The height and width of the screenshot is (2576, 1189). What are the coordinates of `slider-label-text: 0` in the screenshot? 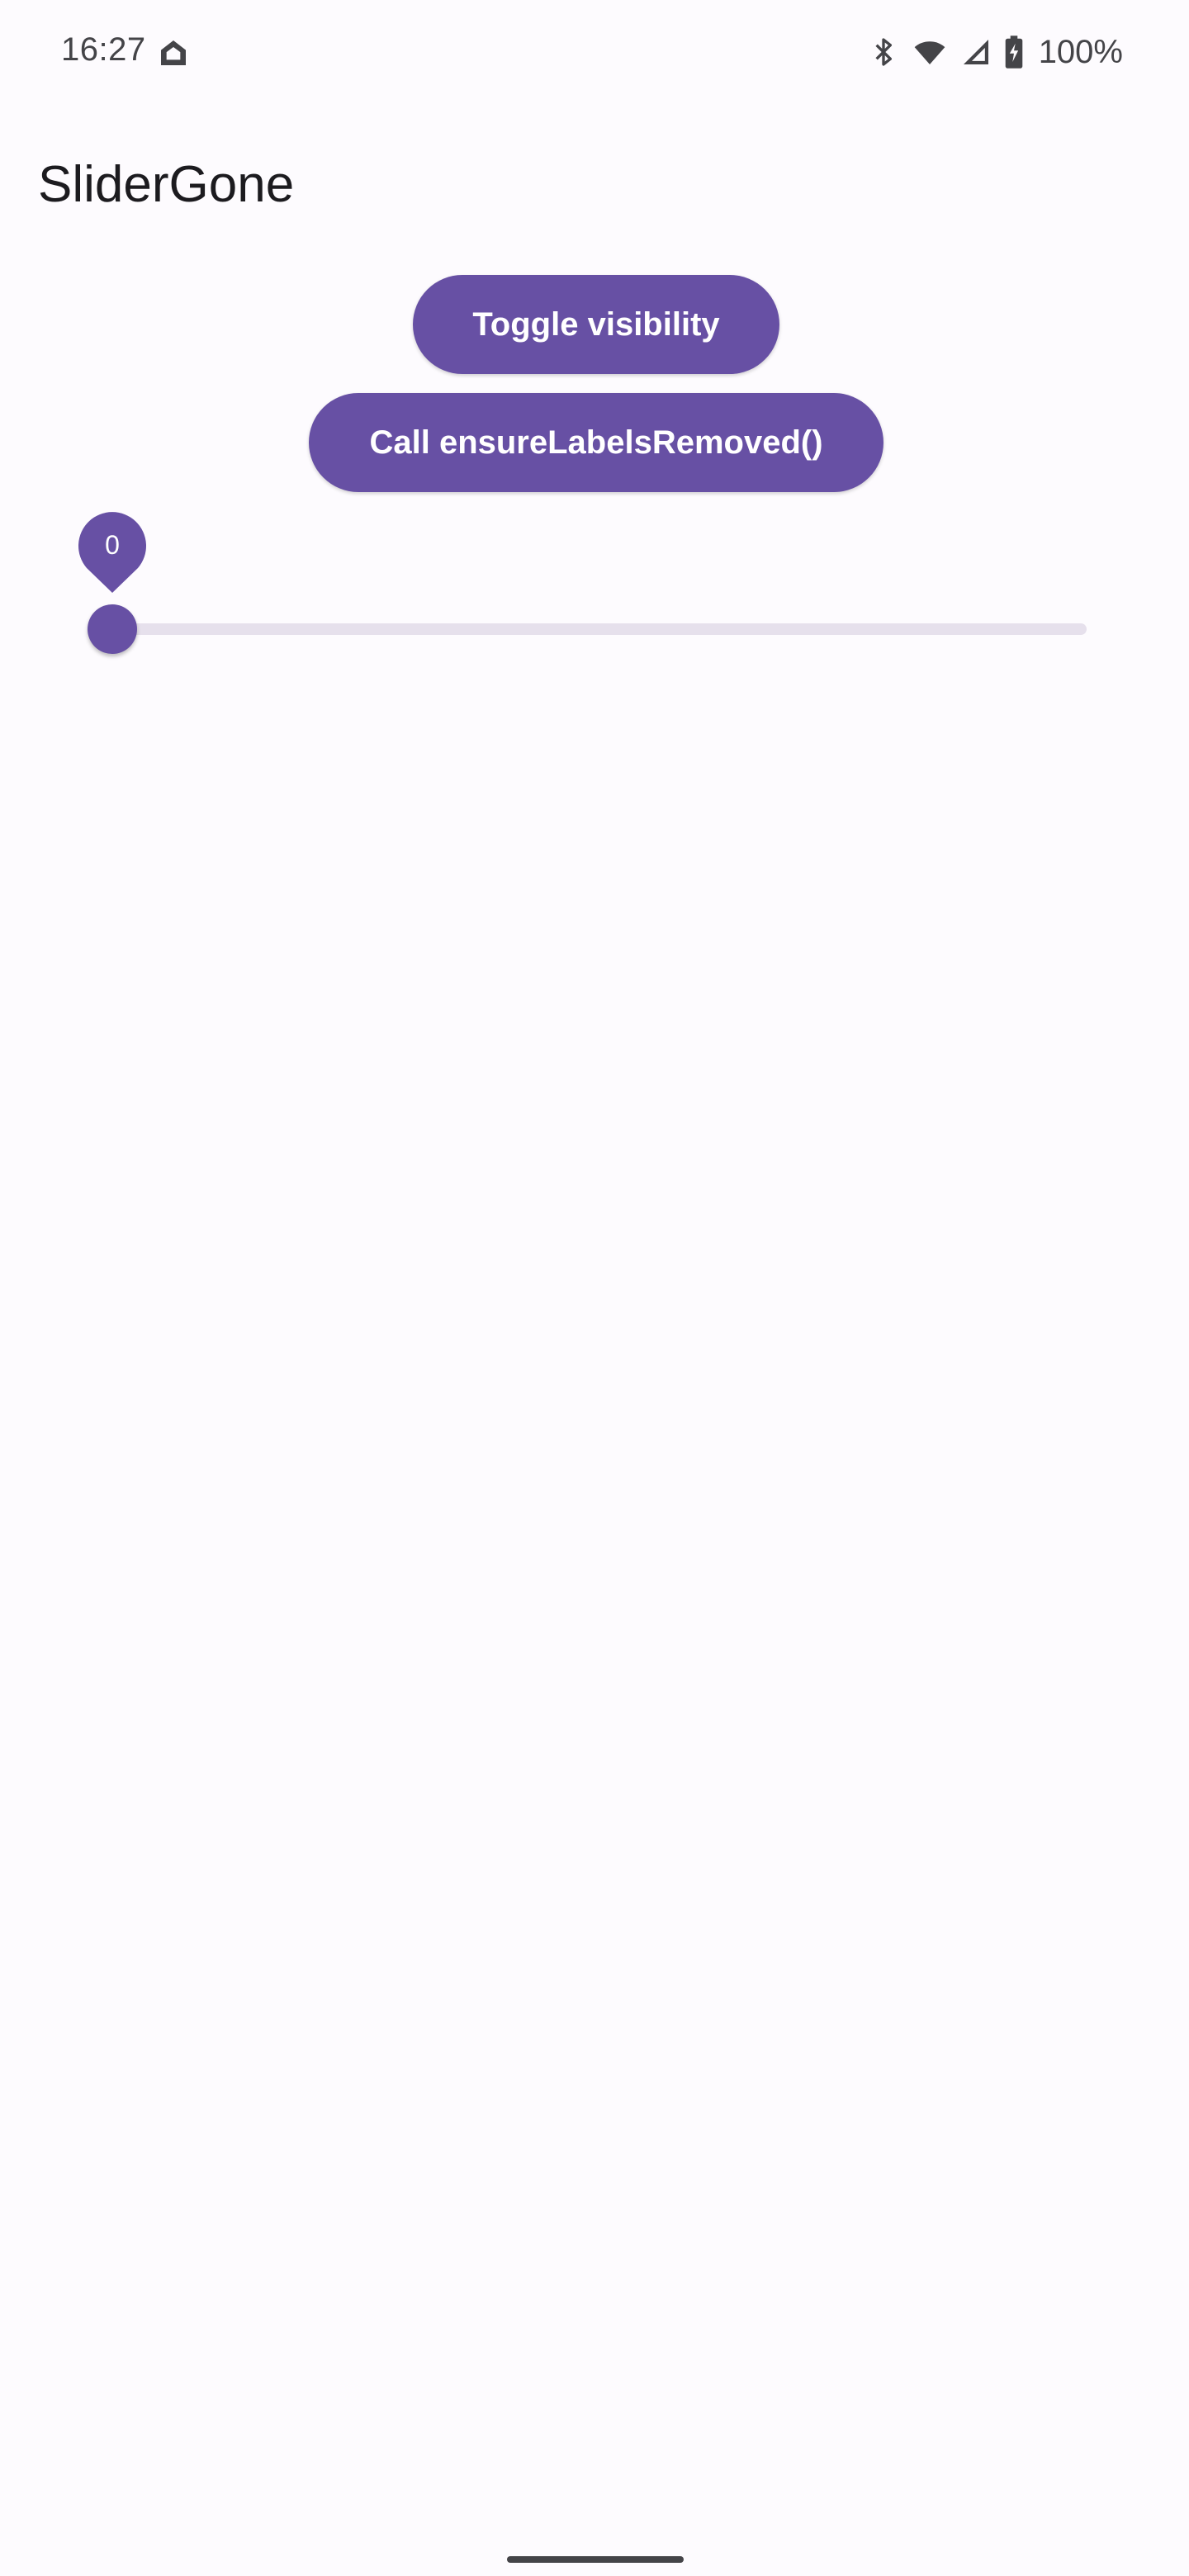 It's located at (112, 545).